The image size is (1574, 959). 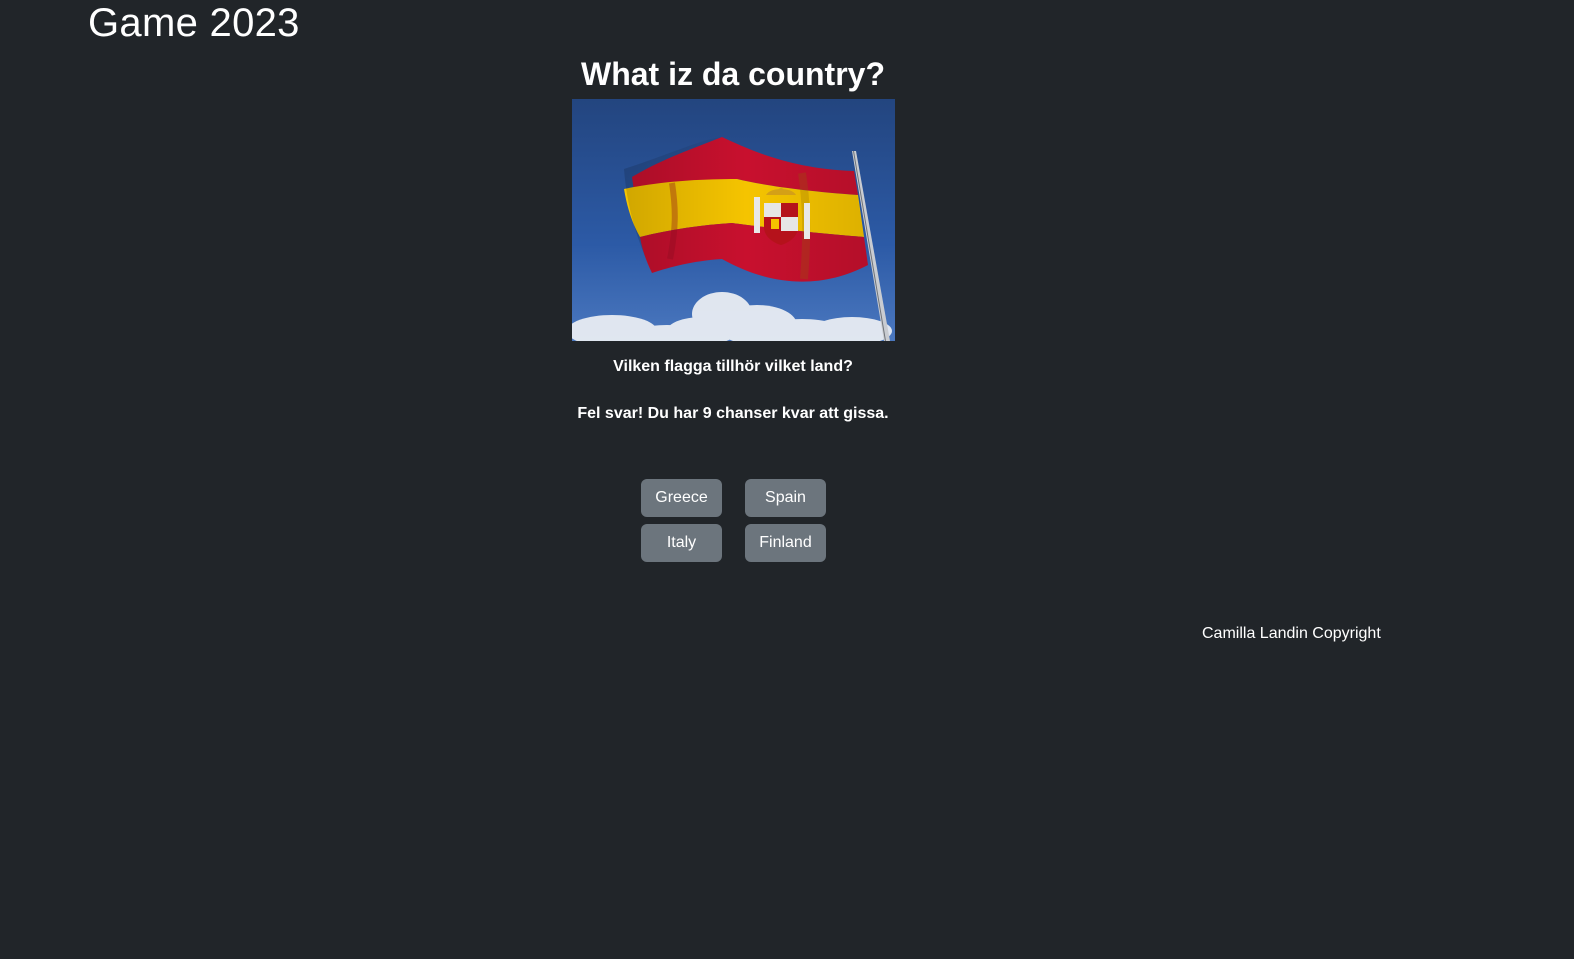 What do you see at coordinates (681, 498) in the screenshot?
I see `answer-button-greece: Greece` at bounding box center [681, 498].